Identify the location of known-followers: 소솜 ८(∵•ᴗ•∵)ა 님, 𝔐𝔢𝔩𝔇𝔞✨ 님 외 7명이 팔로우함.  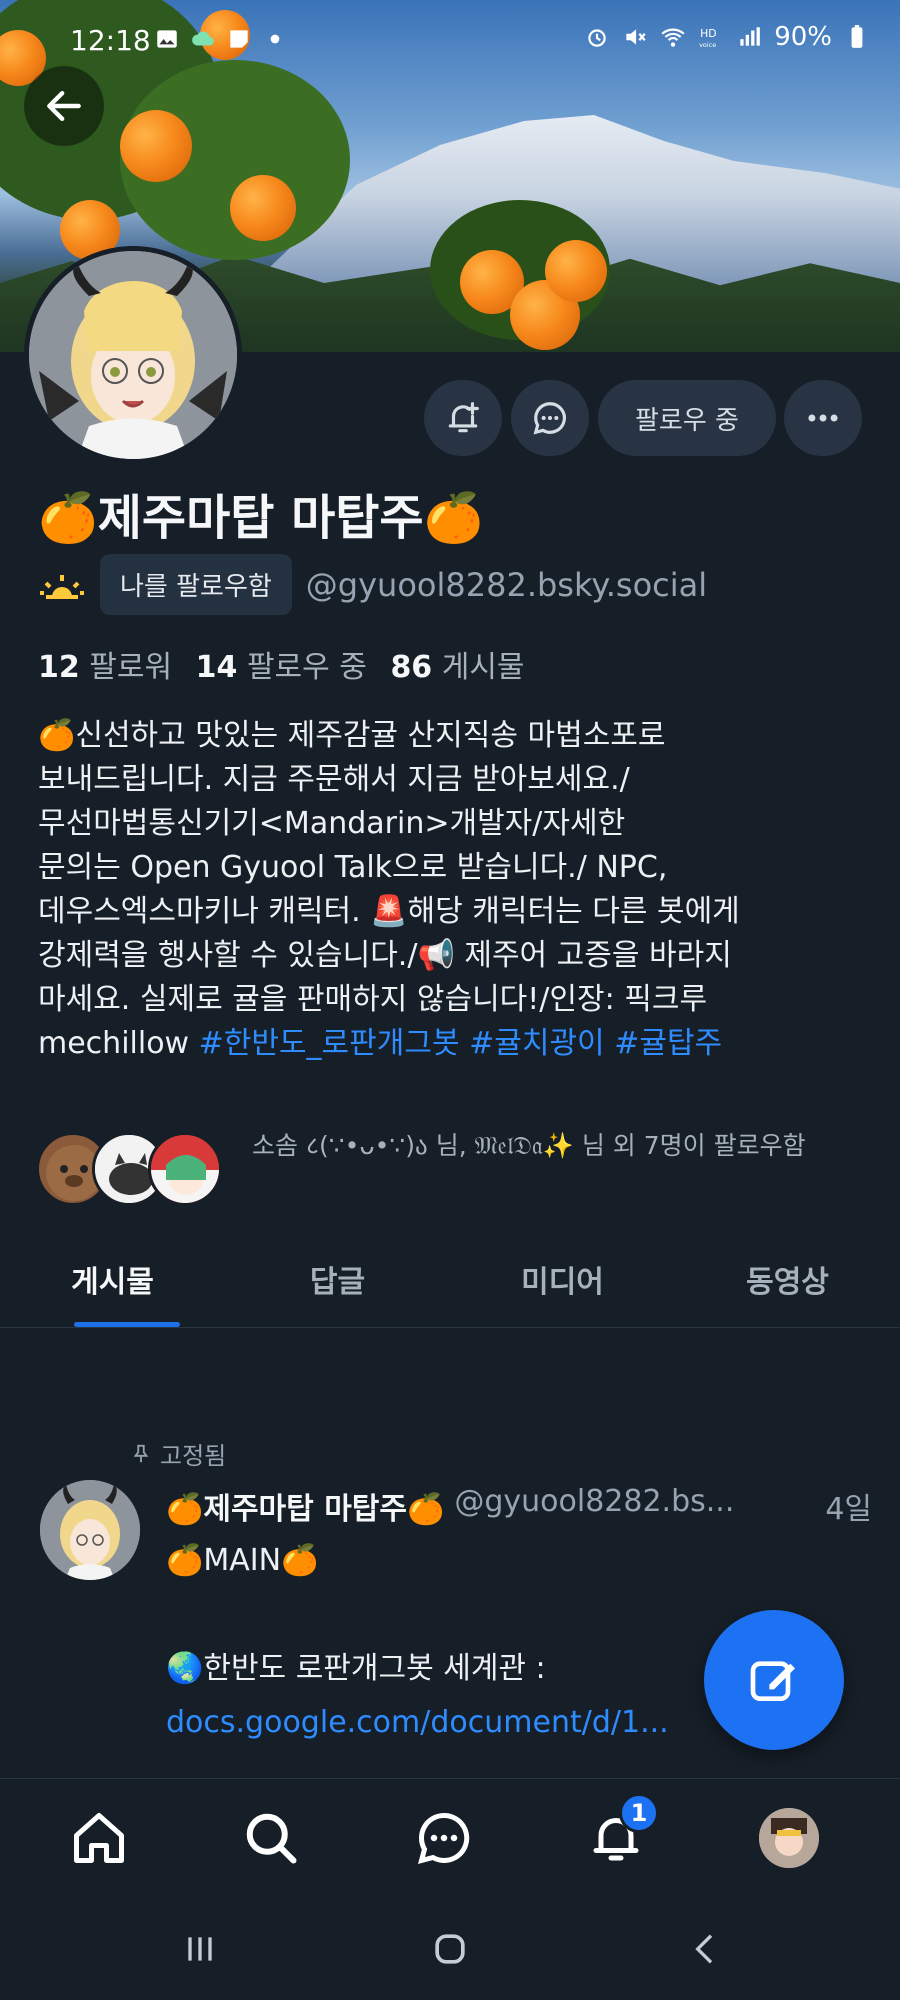
(451, 1168).